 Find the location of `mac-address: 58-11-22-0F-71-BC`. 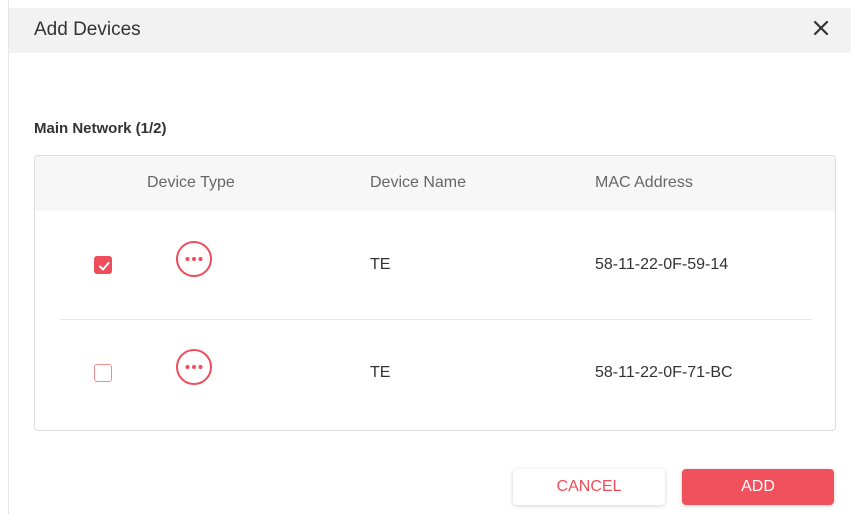

mac-address: 58-11-22-0F-71-BC is located at coordinates (664, 372).